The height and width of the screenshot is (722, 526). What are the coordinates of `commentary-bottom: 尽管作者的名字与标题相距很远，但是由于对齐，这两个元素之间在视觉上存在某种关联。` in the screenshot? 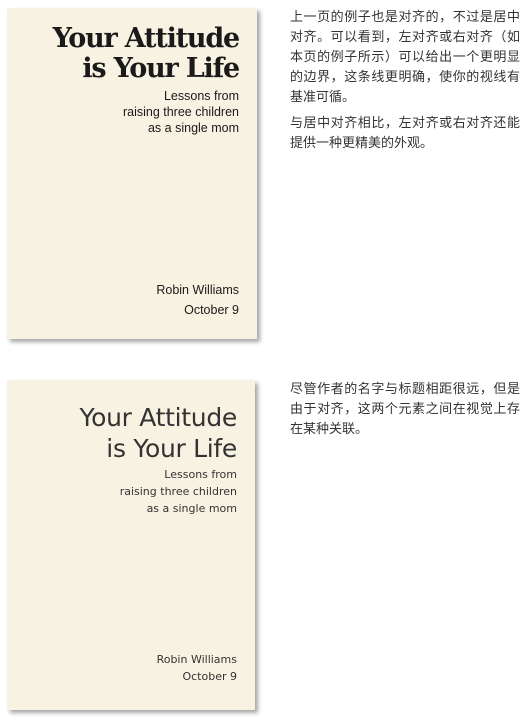 It's located at (405, 413).